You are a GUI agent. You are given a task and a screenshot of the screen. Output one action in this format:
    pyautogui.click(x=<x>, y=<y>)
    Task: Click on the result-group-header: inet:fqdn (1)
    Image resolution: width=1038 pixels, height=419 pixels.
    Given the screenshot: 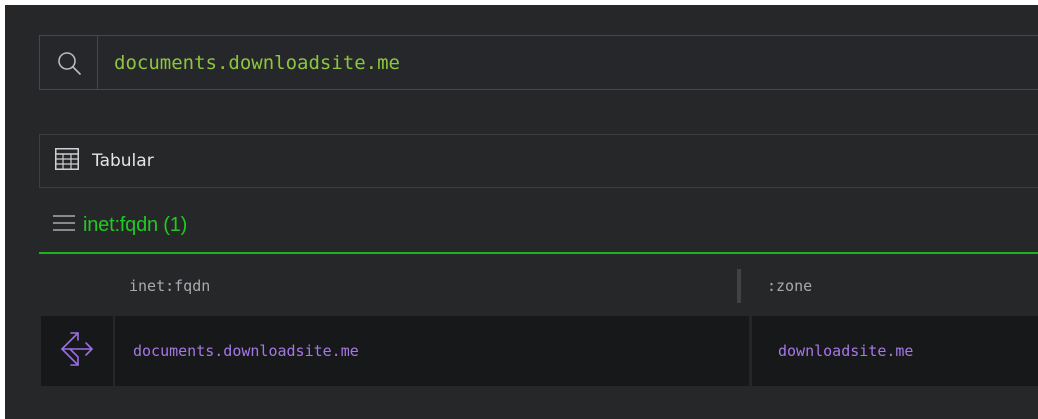 What is the action you would take?
    pyautogui.click(x=538, y=226)
    